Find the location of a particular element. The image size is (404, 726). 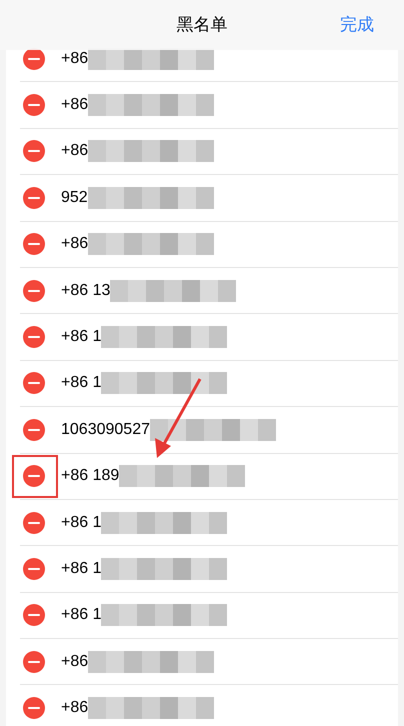

screen-title: 黑名单 is located at coordinates (202, 25).